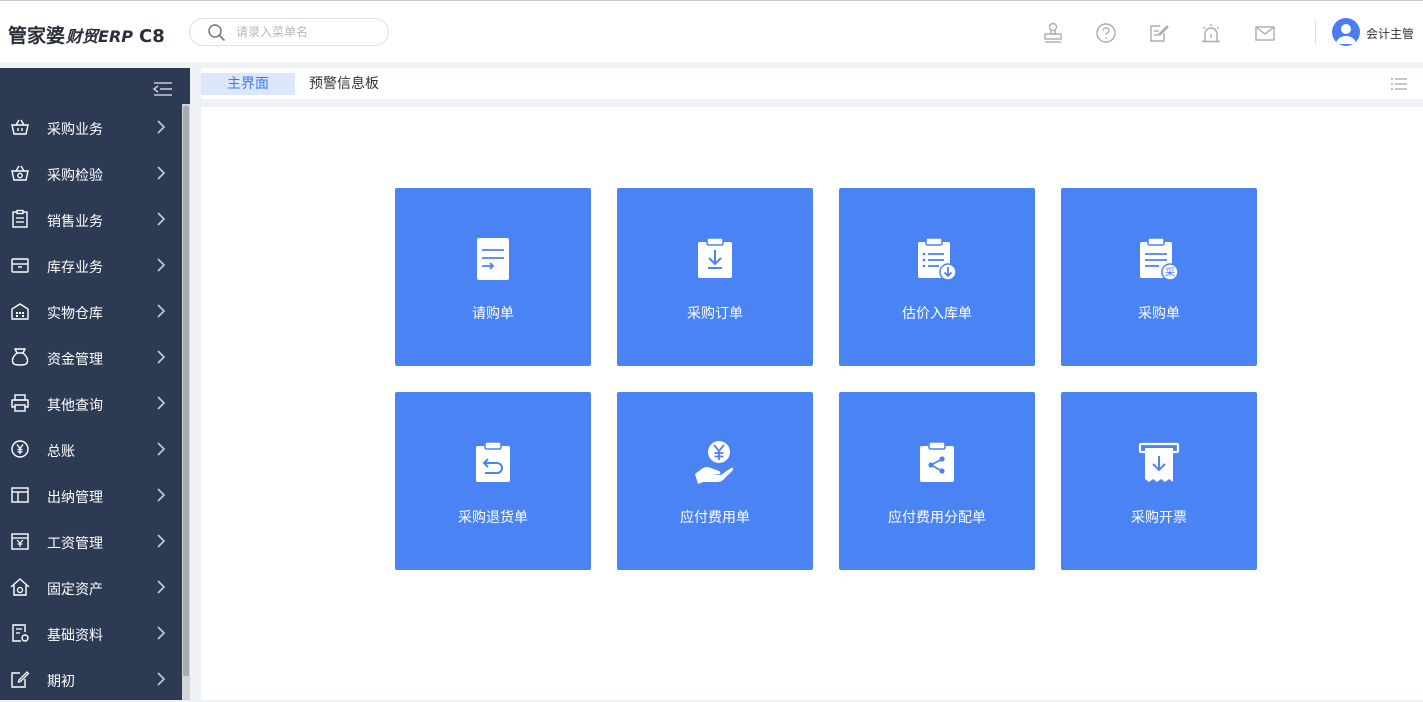 The width and height of the screenshot is (1423, 702). What do you see at coordinates (344, 84) in the screenshot?
I see `tab-alert-board: 预警信息板` at bounding box center [344, 84].